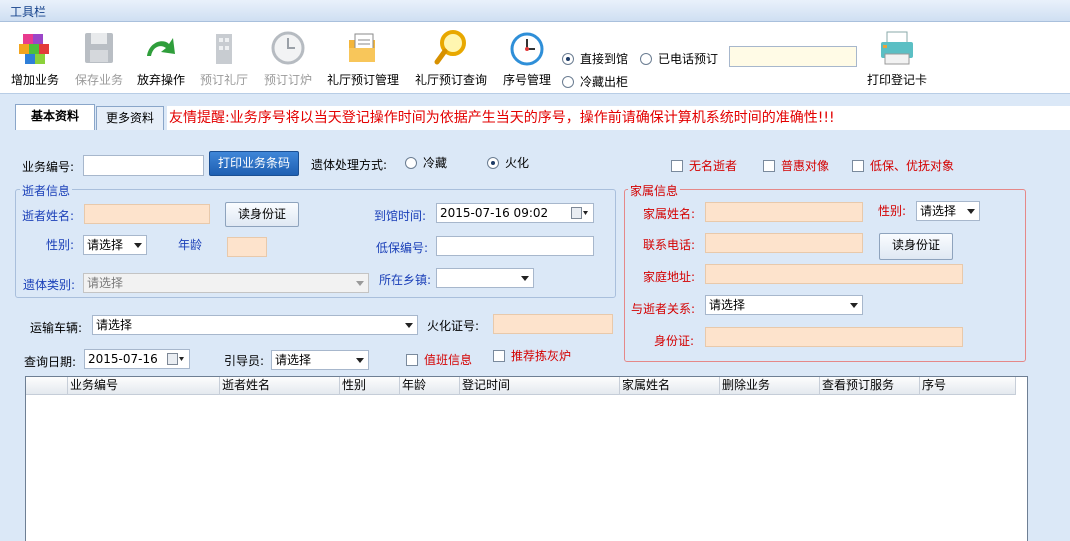 This screenshot has width=1070, height=541. I want to click on query-date-value: 2015-07-16, so click(123, 359).